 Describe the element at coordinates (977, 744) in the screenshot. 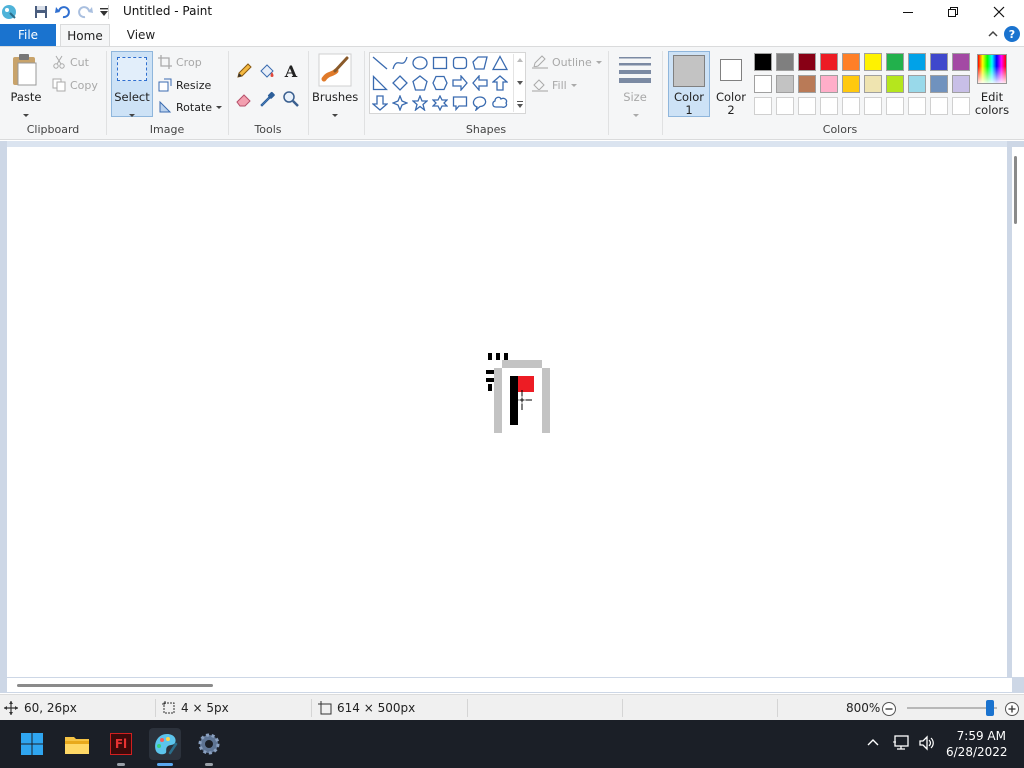

I see `taskbar-clock: 7:59 AM 6/28/2022` at that location.